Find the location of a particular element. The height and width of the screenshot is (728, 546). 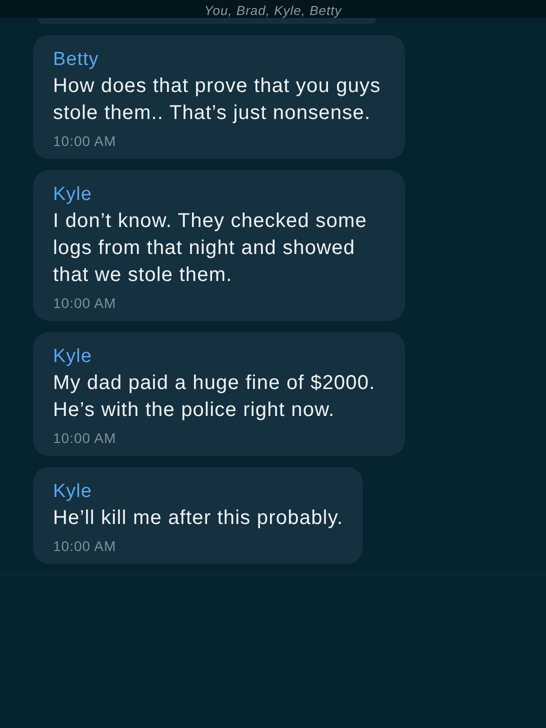

message-text: My dad paid a huge fine of $2000. He’s with the police right now. is located at coordinates (214, 397).